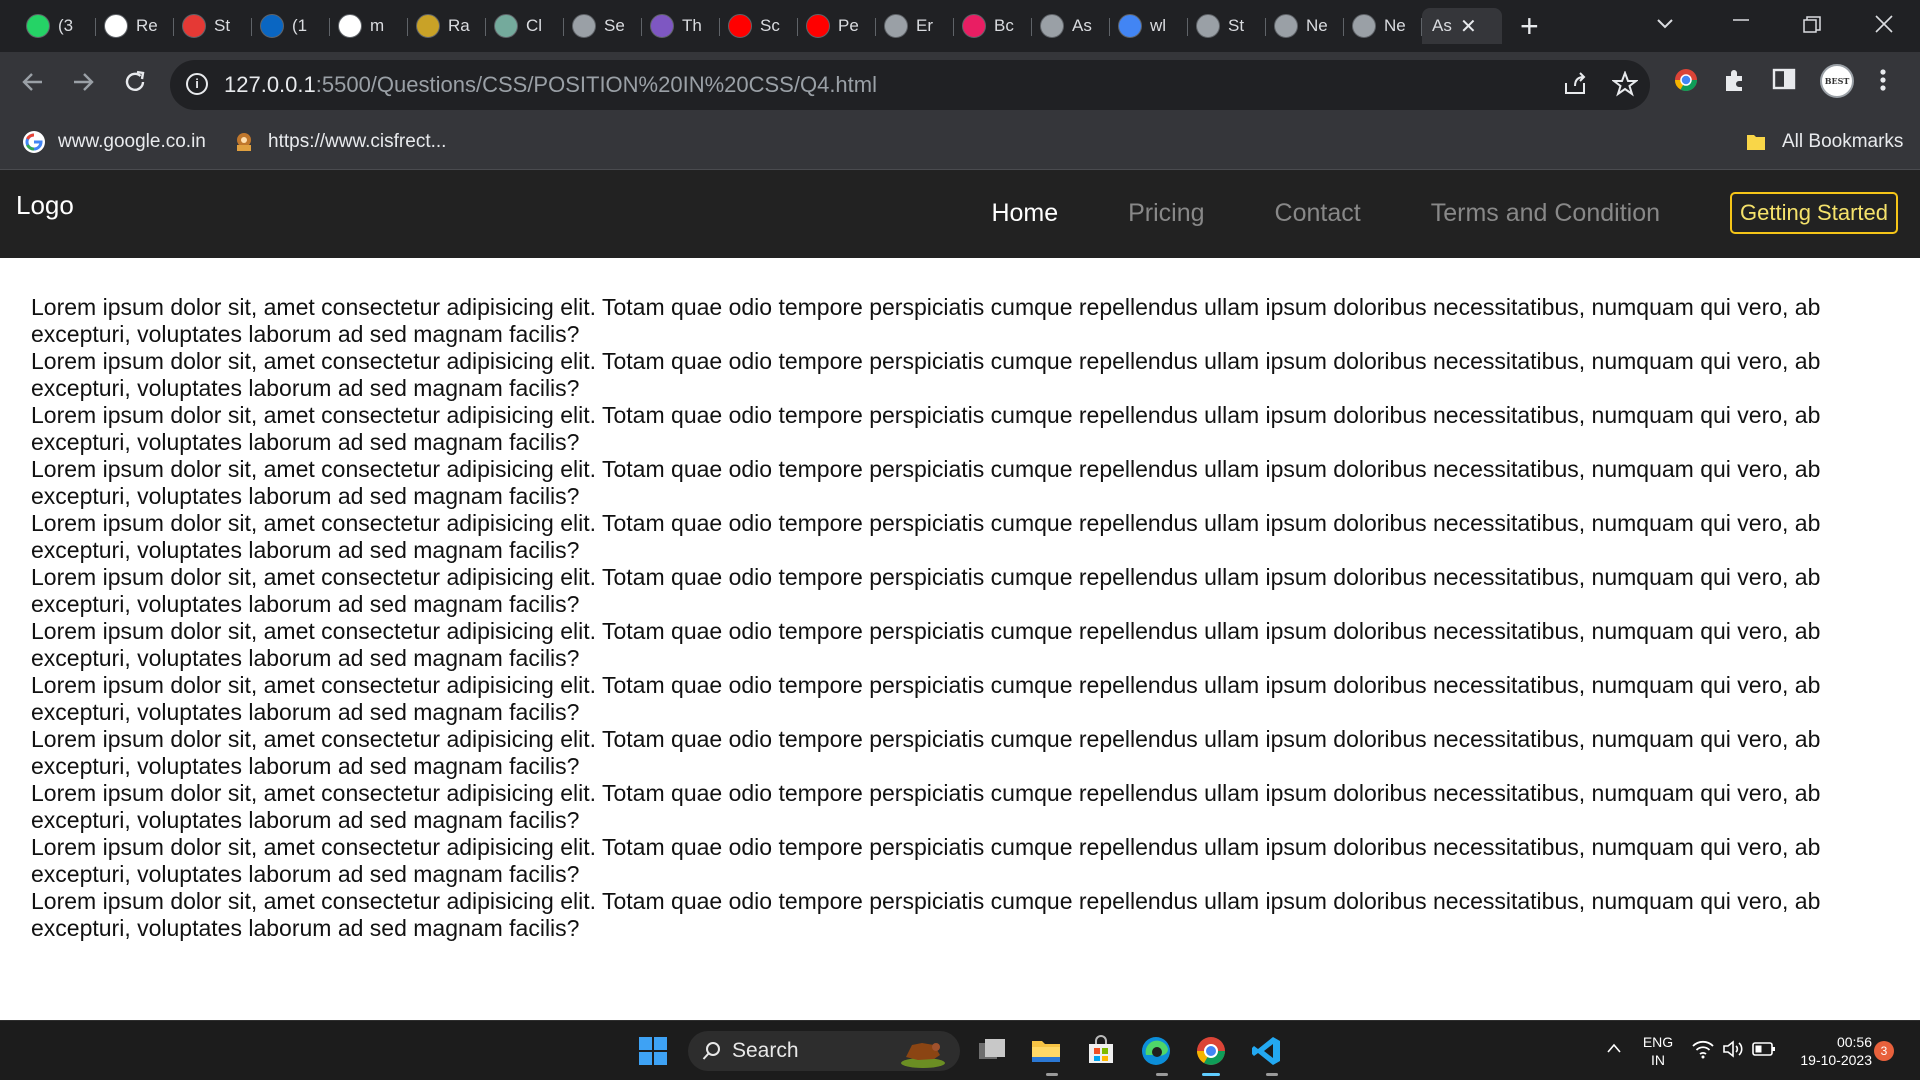  What do you see at coordinates (33, 85) in the screenshot?
I see `back-button` at bounding box center [33, 85].